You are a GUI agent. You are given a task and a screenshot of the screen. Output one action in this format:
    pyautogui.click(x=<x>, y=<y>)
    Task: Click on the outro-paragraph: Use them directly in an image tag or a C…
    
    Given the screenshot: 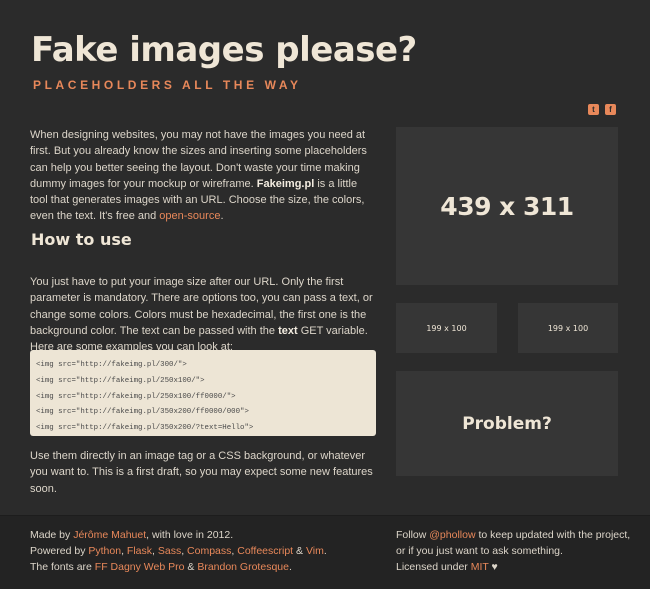 What is the action you would take?
    pyautogui.click(x=201, y=472)
    